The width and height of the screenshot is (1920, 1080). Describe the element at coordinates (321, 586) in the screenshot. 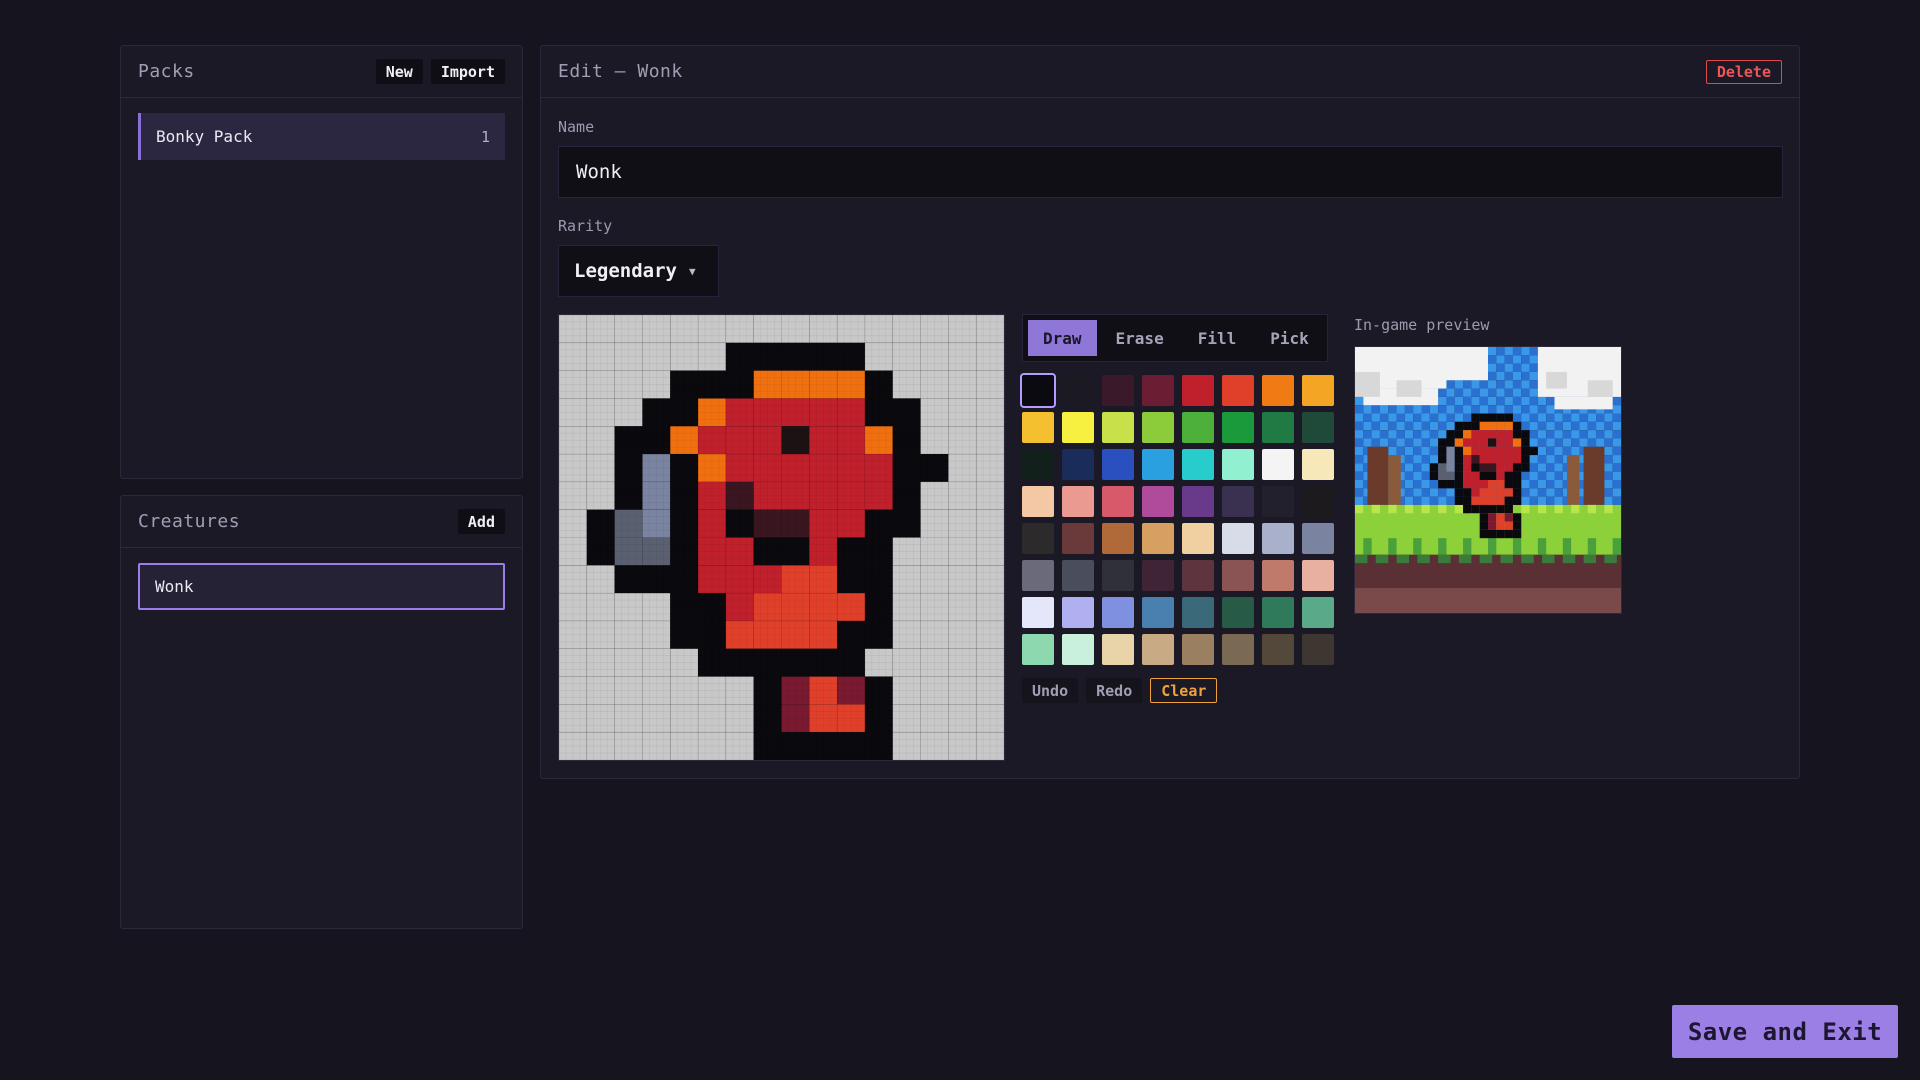

I see `creature-item: Wonk` at that location.